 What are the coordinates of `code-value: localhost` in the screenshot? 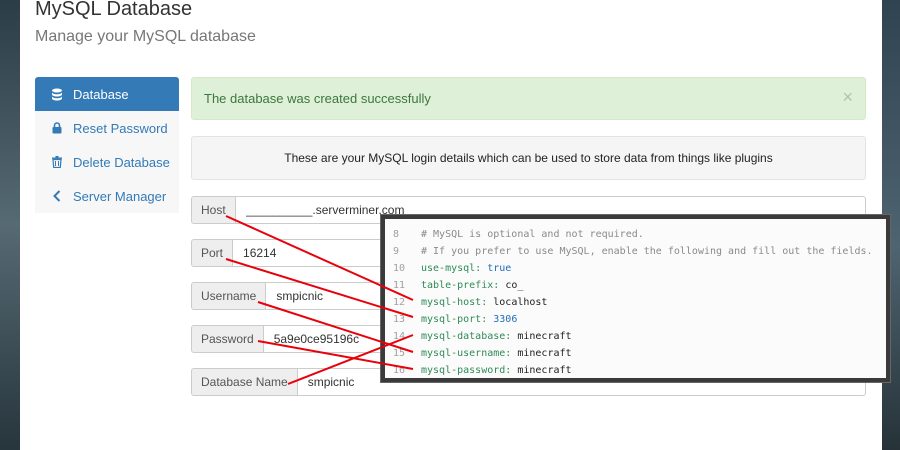 It's located at (520, 302).